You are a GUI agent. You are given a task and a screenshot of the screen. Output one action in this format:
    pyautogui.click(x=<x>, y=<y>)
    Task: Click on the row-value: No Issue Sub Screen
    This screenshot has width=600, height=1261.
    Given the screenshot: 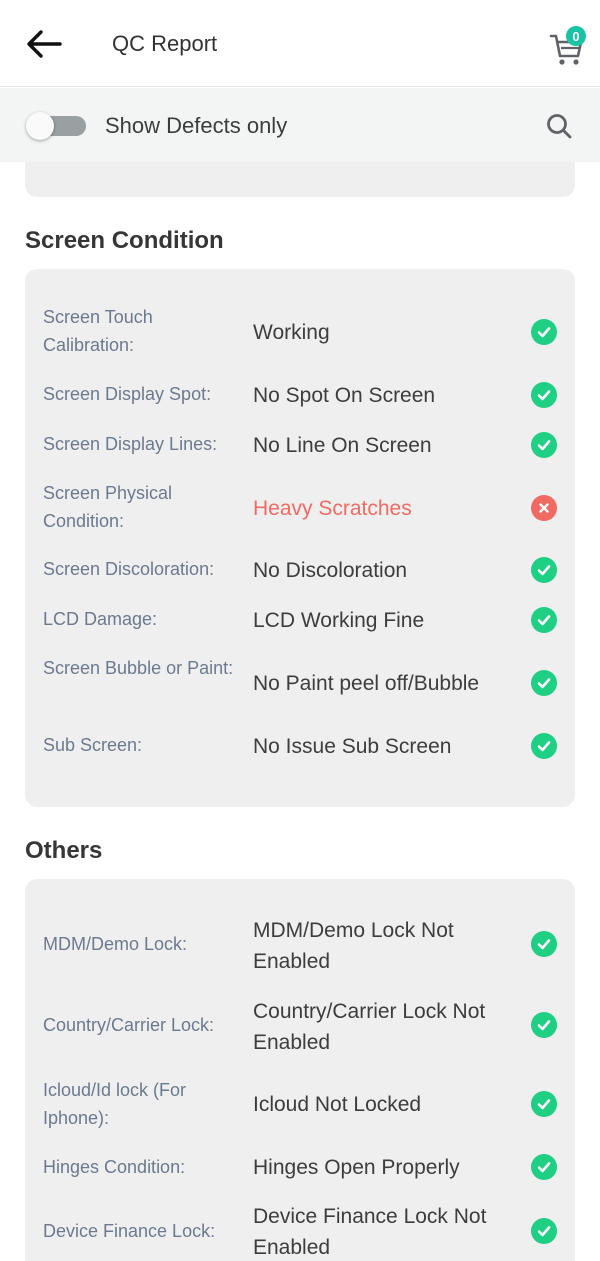 What is the action you would take?
    pyautogui.click(x=352, y=746)
    